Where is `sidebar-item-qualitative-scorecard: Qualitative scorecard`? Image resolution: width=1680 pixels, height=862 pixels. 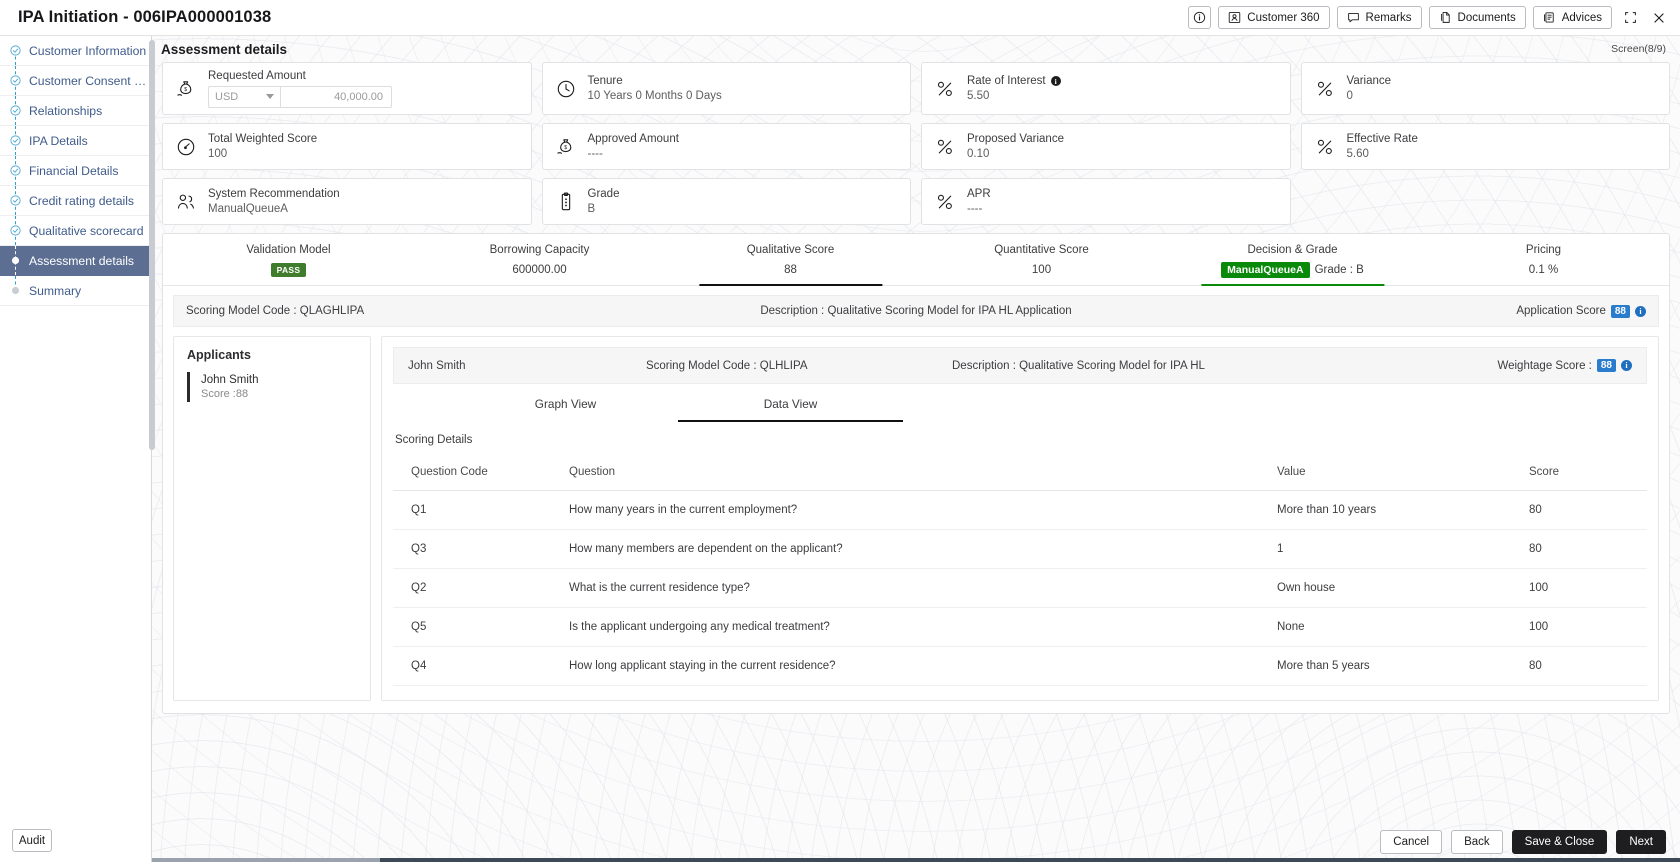
sidebar-item-qualitative-scorecard: Qualitative scorecard is located at coordinates (75, 231).